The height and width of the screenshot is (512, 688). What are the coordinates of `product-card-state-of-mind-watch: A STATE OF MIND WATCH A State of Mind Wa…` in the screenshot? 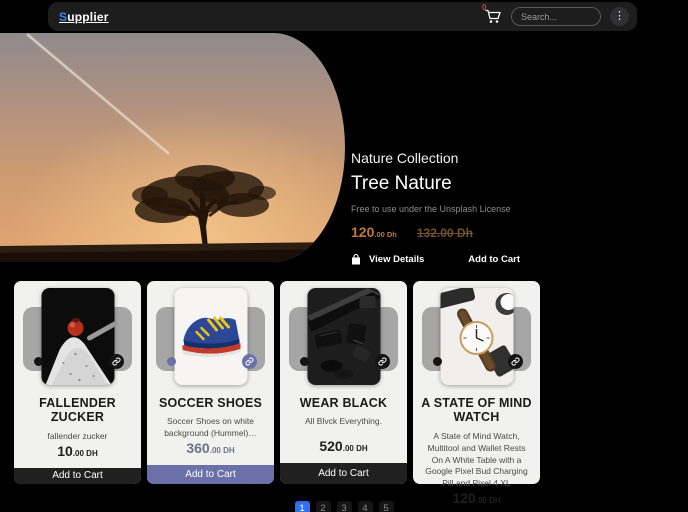 It's located at (476, 393).